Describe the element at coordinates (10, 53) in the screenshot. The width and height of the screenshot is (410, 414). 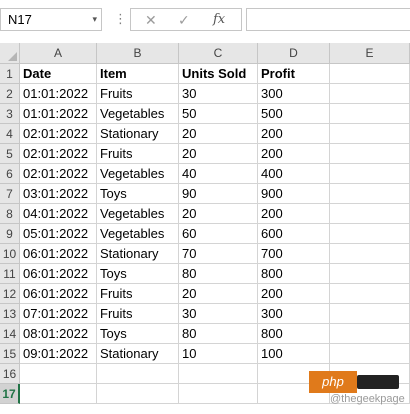
I see `select-all-corner` at that location.